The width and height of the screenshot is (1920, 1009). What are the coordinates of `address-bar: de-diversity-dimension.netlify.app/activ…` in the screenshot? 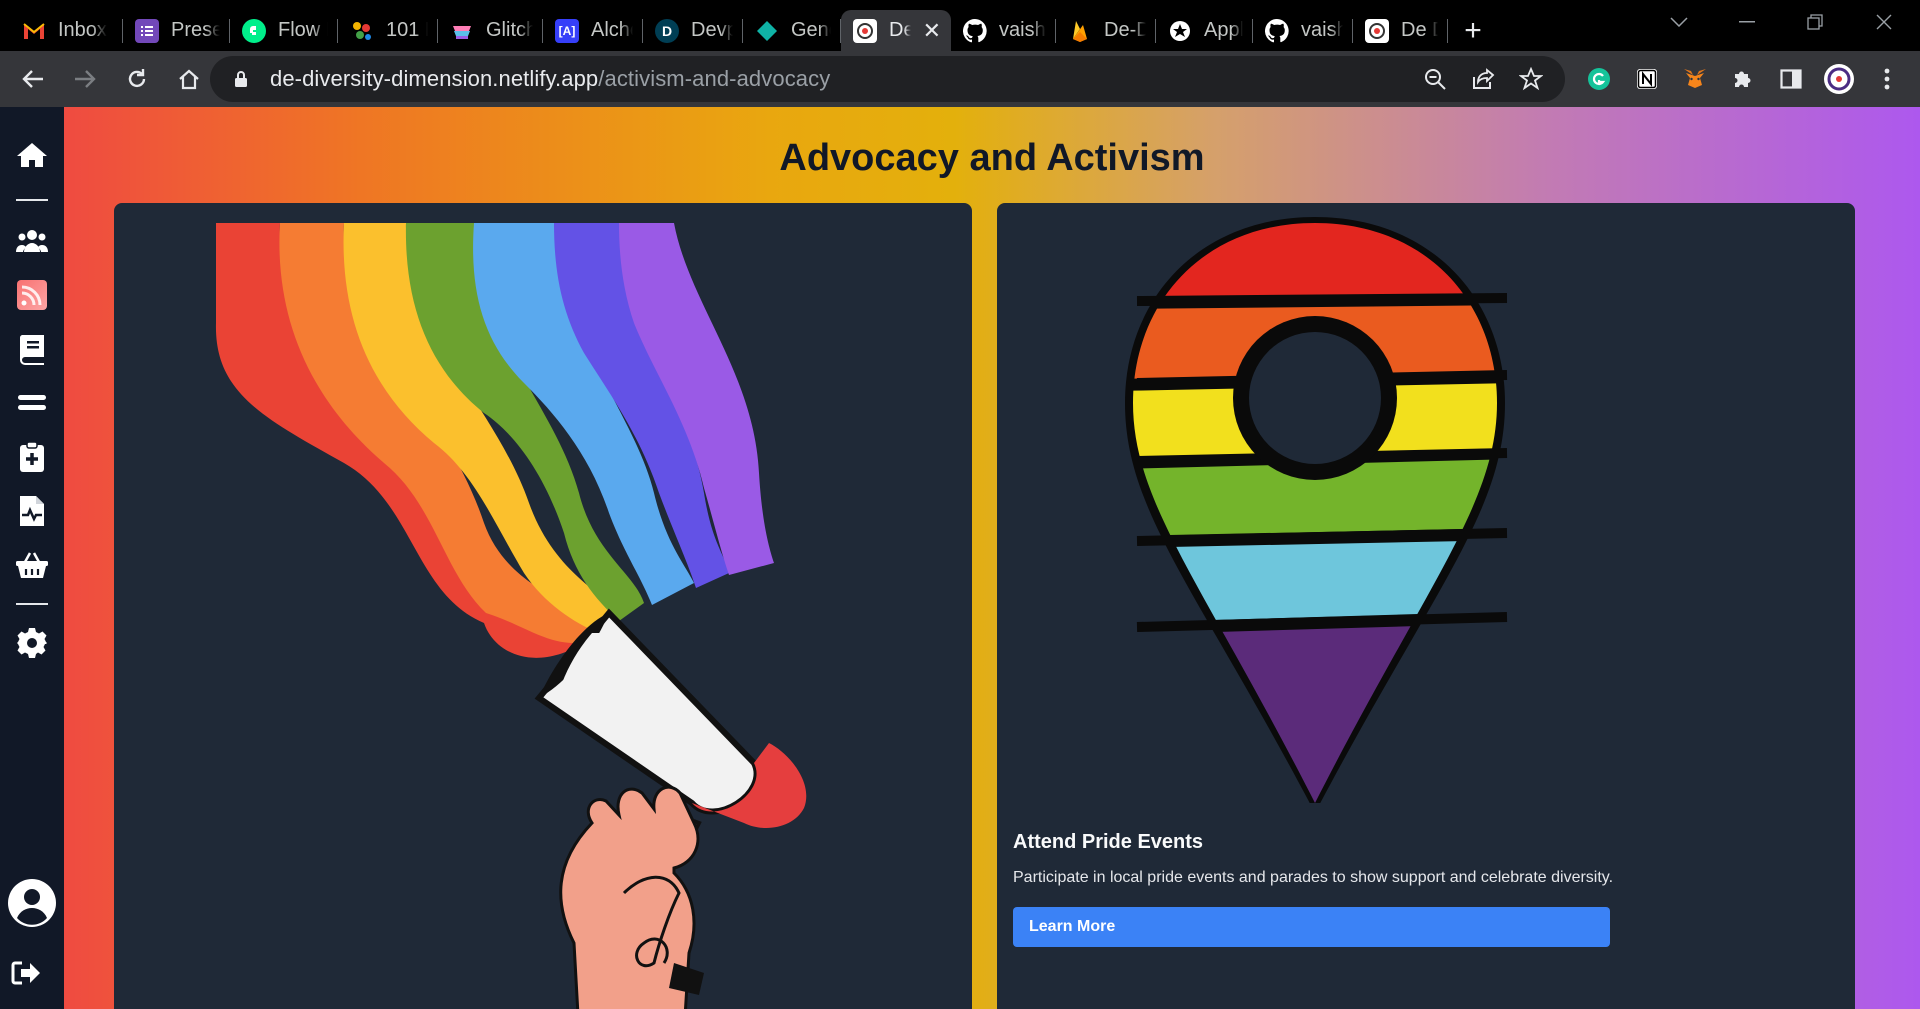 It's located at (887, 79).